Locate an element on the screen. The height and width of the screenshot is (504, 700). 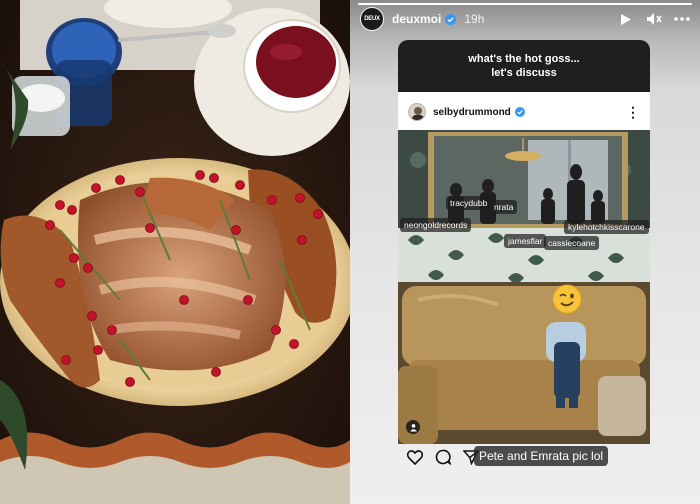
mute-icon is located at coordinates (654, 19).